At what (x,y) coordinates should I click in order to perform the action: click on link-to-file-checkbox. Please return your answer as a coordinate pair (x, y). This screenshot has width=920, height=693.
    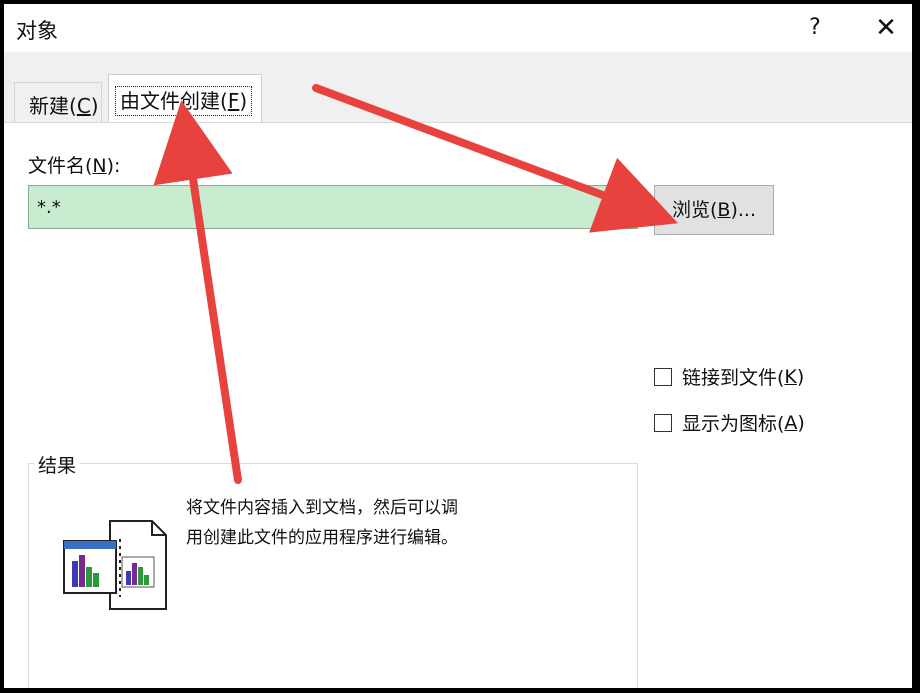
    Looking at the image, I should click on (663, 376).